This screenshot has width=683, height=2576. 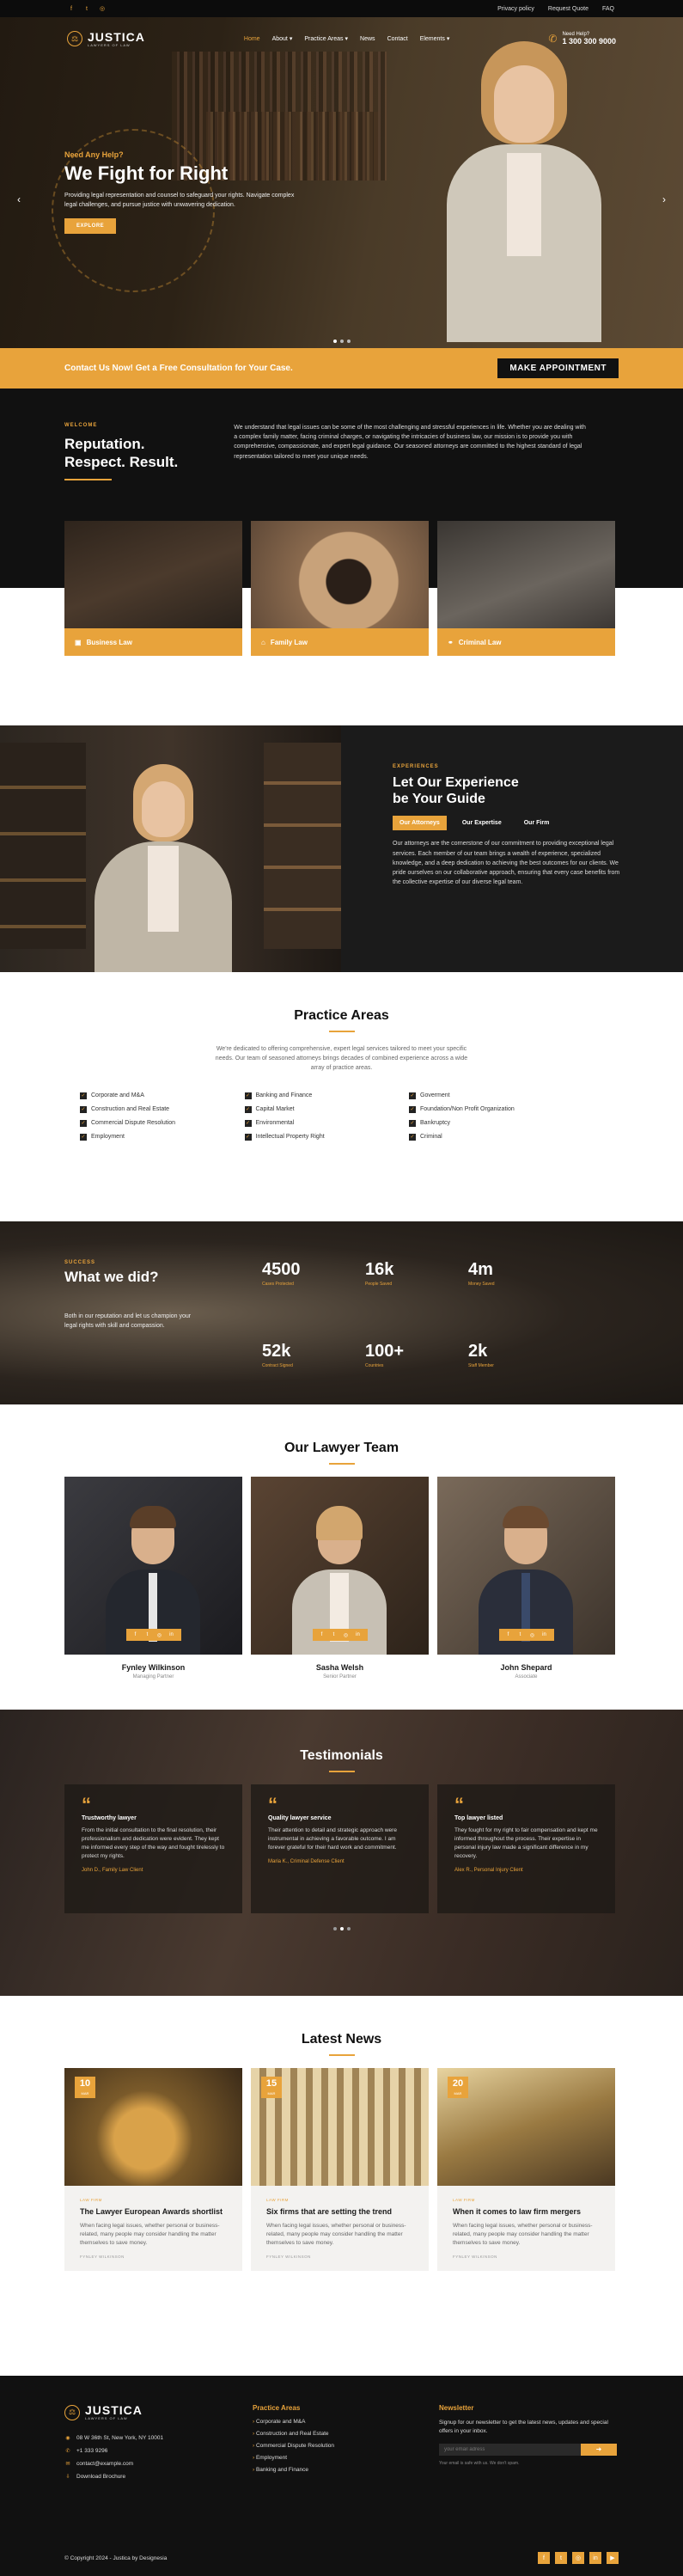 I want to click on privacy-policy-link: Privacy policy, so click(x=515, y=9).